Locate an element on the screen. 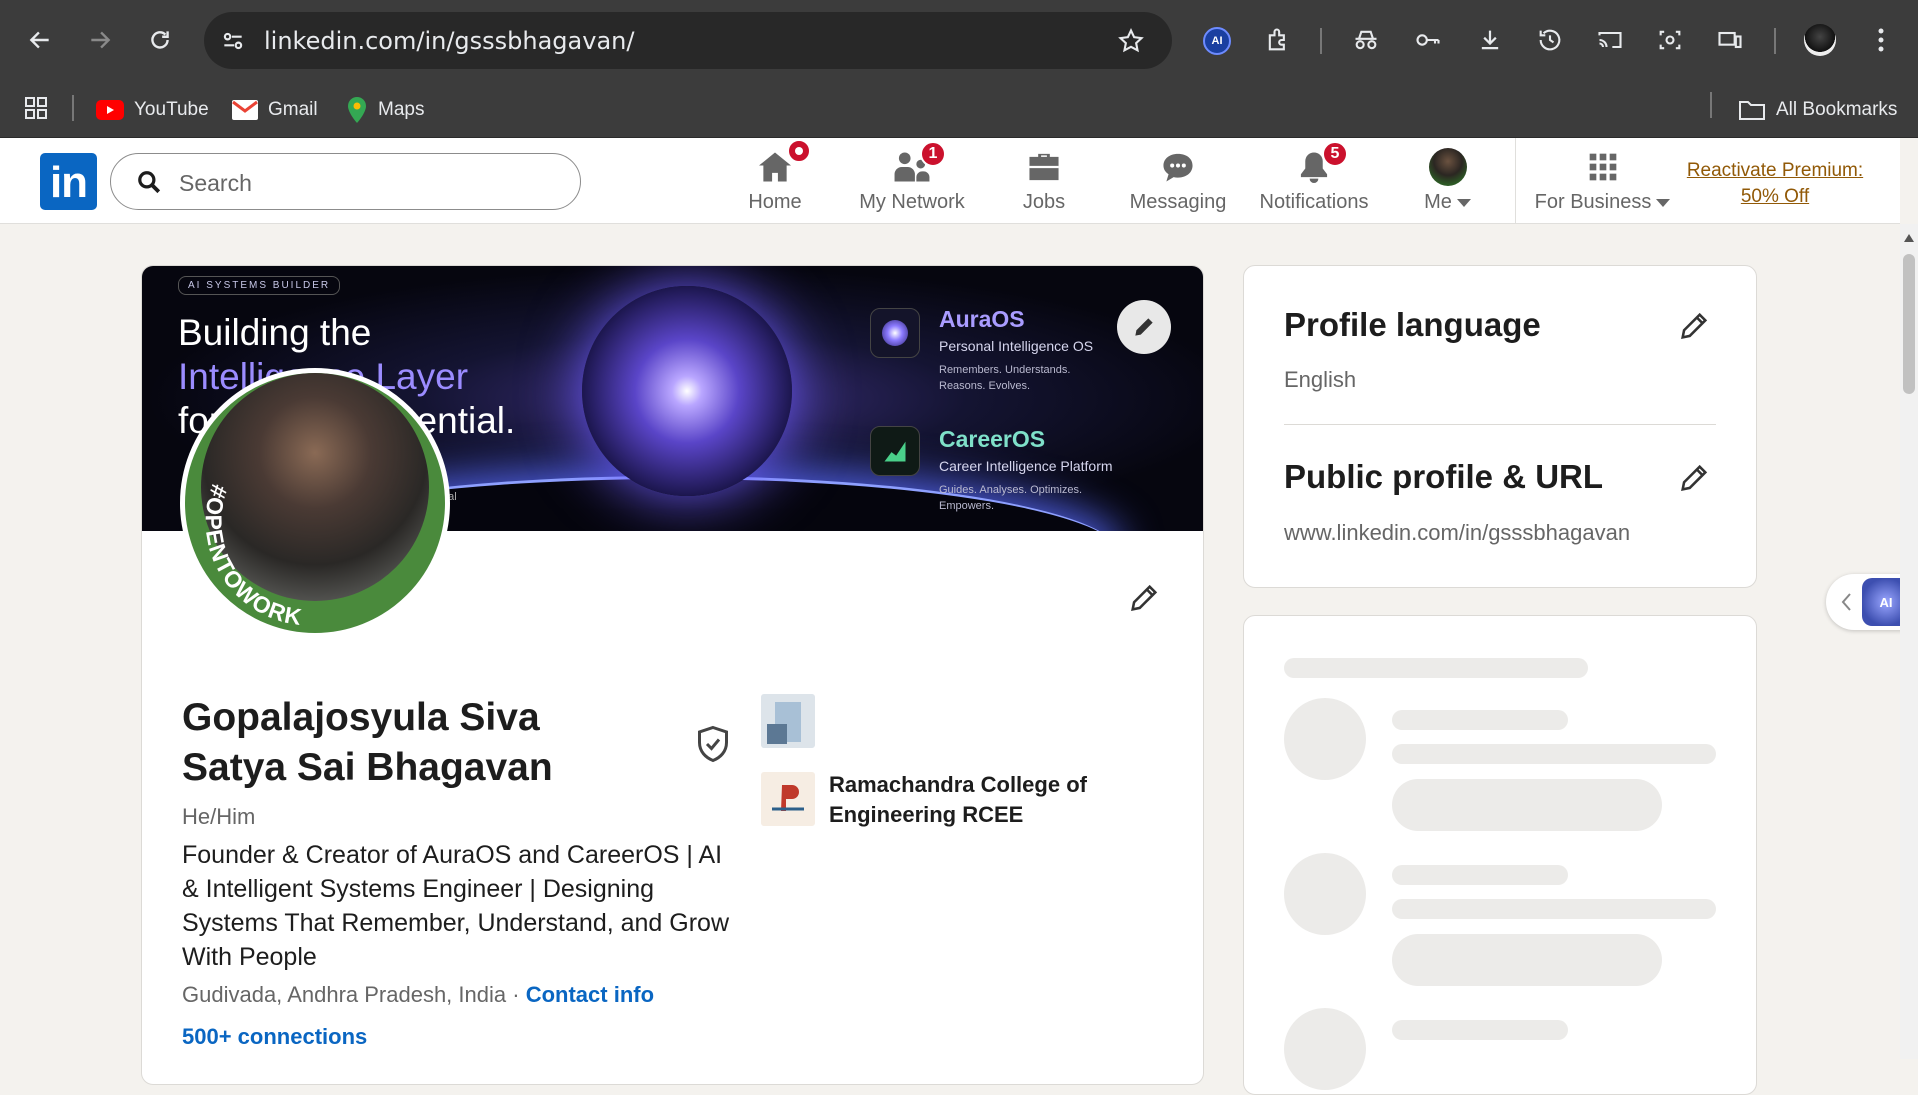  home-dot-badge is located at coordinates (799, 151).